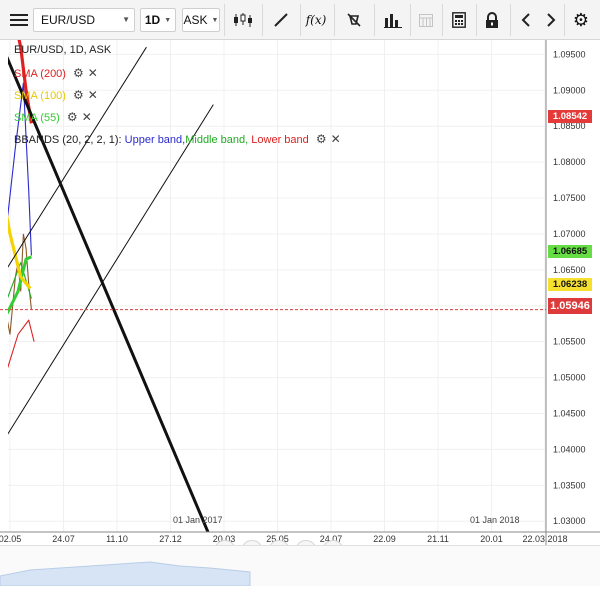  Describe the element at coordinates (491, 539) in the screenshot. I see `x-tick-label: 20.01` at that location.